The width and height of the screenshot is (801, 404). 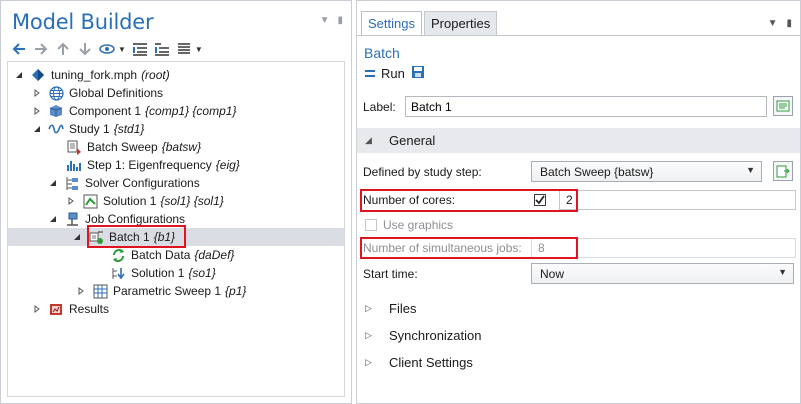 What do you see at coordinates (371, 225) in the screenshot?
I see `use-graphics-checkbox` at bounding box center [371, 225].